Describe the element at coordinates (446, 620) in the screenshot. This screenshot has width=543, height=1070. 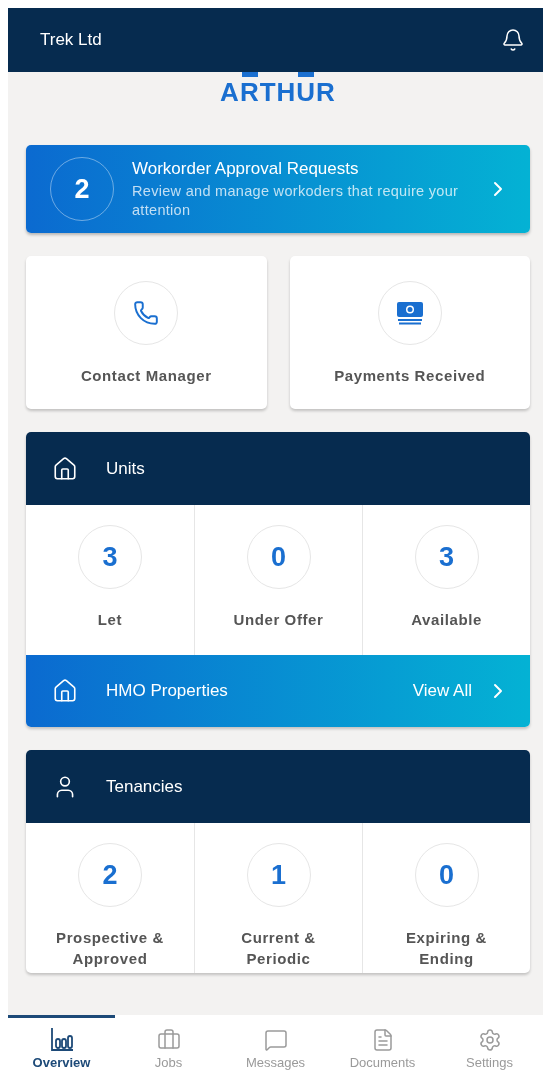
I see `stat-label: Available` at that location.